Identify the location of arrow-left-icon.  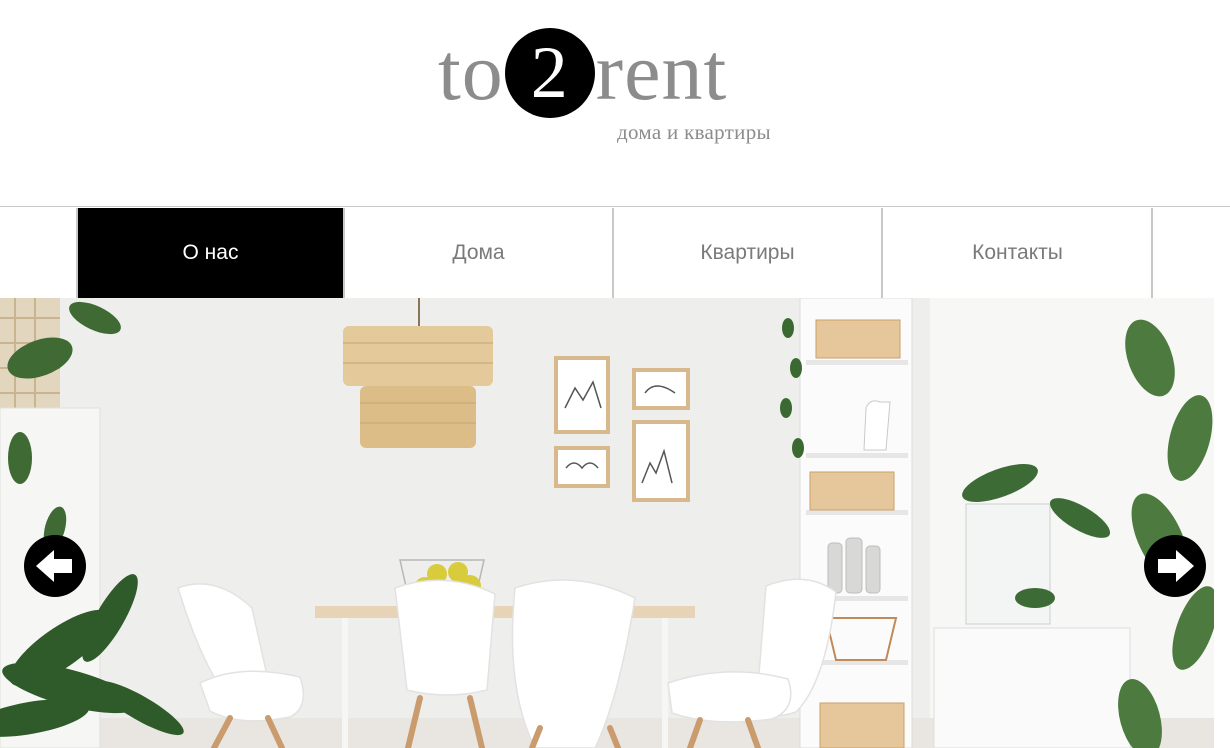
(54, 566).